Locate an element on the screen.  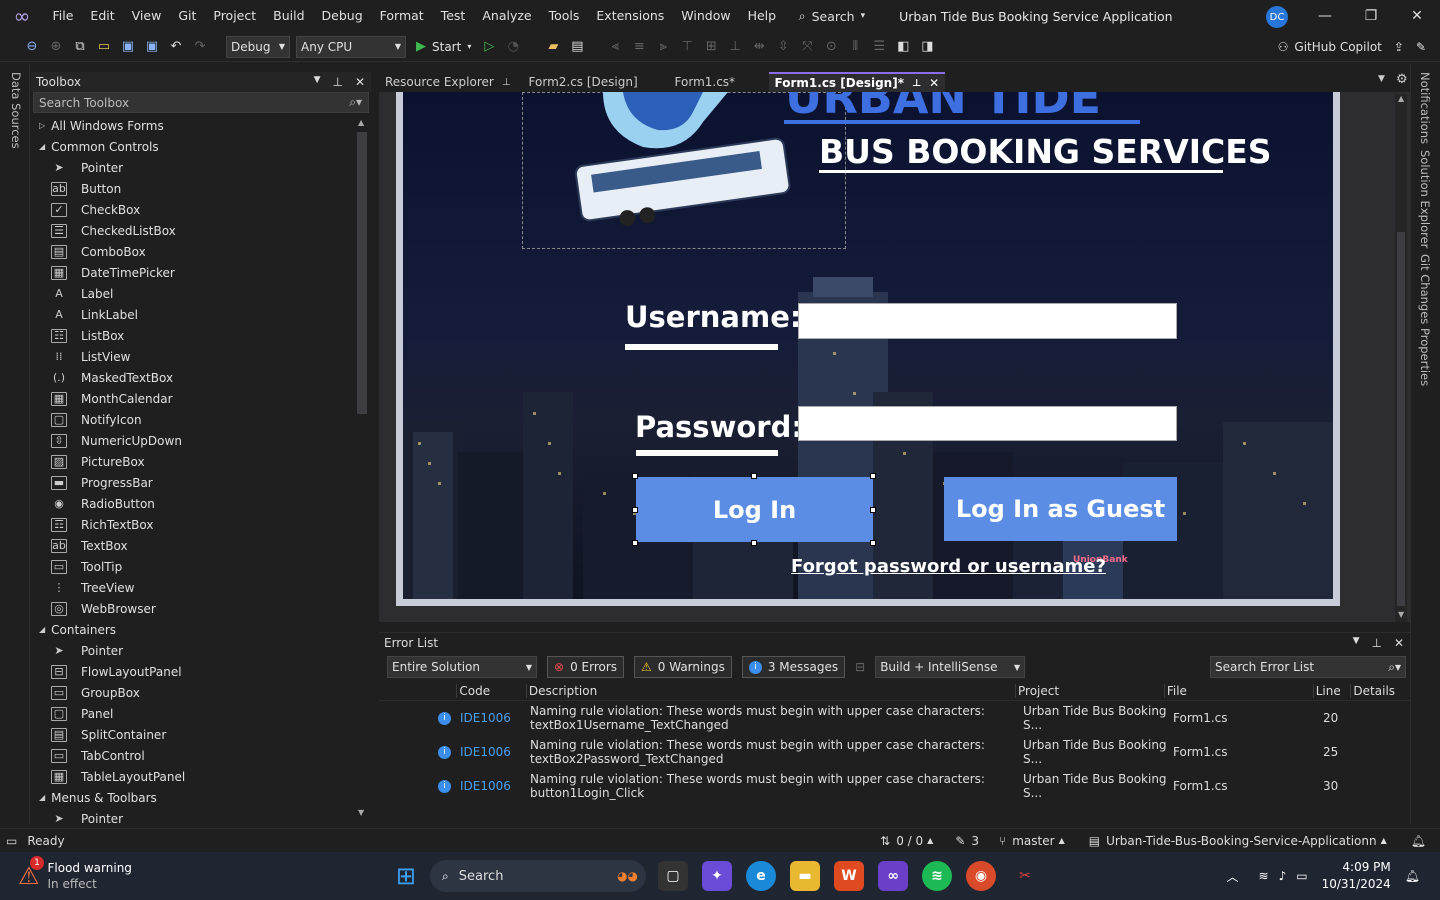
toolbox-item: ▨ PictureBox is located at coordinates (201, 461).